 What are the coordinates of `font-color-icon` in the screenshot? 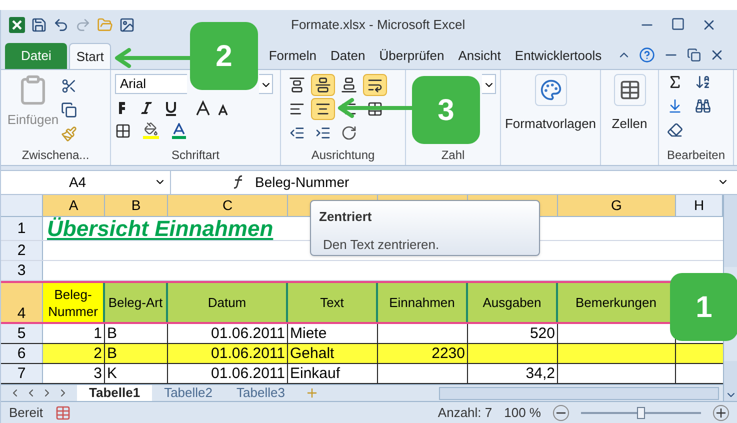 It's located at (179, 130).